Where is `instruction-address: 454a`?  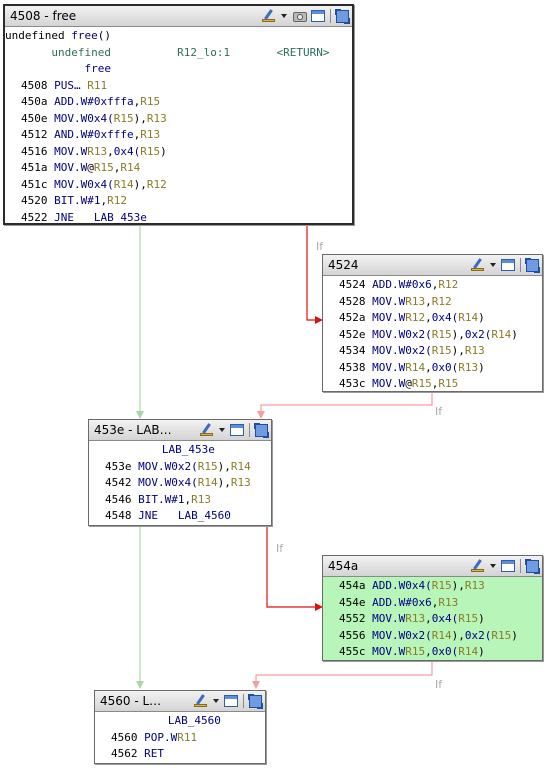
instruction-address: 454a is located at coordinates (352, 586).